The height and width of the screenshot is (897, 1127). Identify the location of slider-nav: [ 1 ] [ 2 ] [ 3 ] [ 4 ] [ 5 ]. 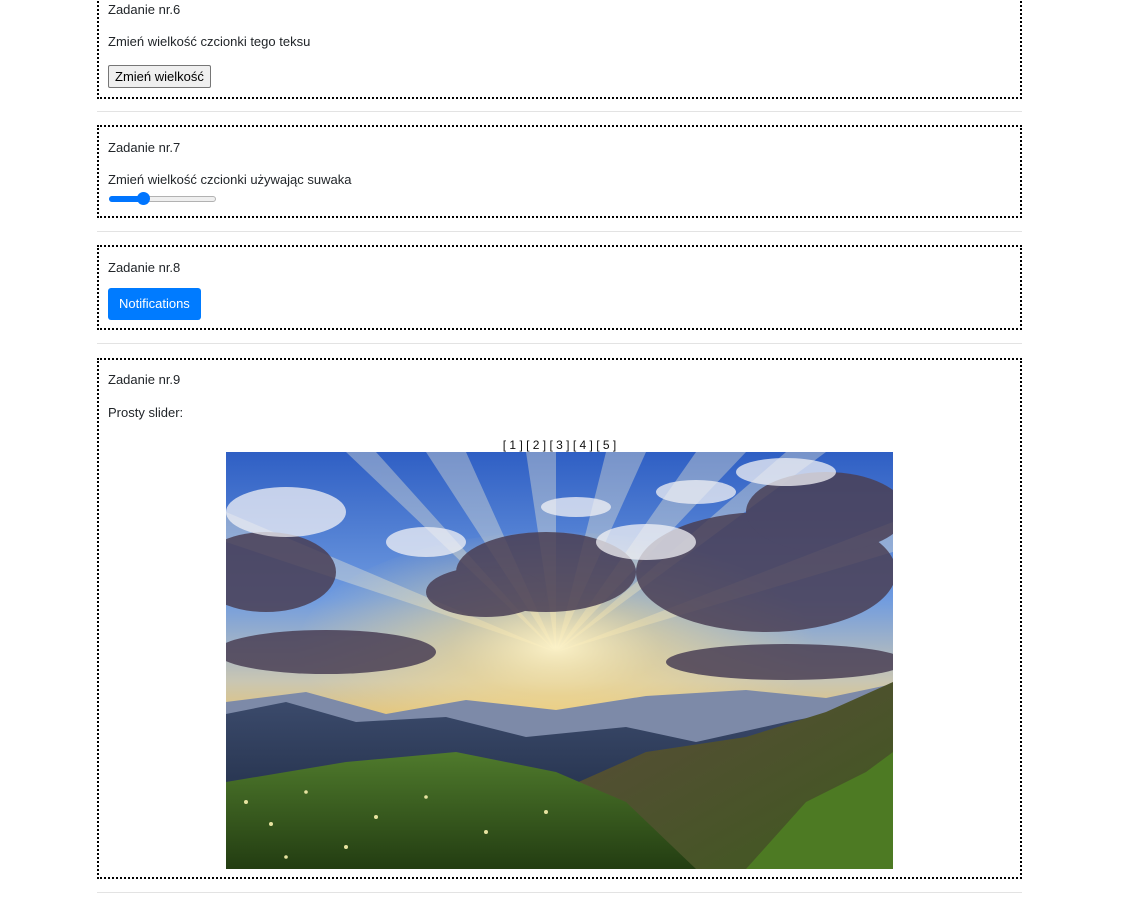
(559, 445).